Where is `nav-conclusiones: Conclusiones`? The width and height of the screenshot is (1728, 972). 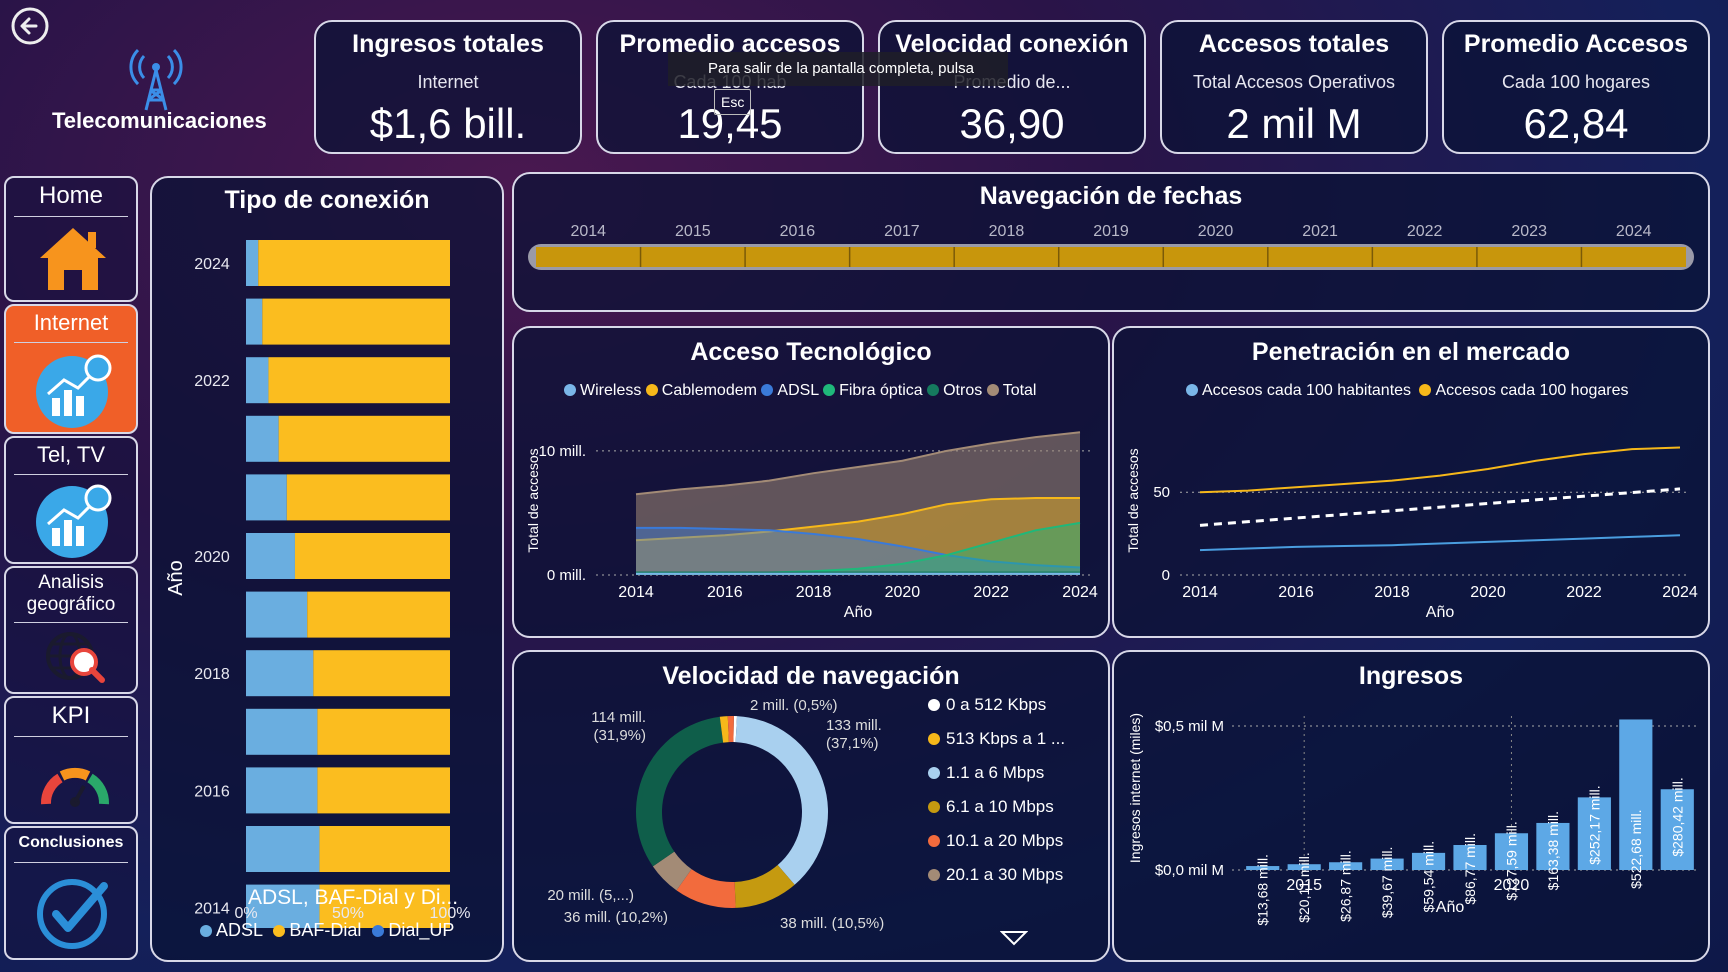
nav-conclusiones: Conclusiones is located at coordinates (71, 893).